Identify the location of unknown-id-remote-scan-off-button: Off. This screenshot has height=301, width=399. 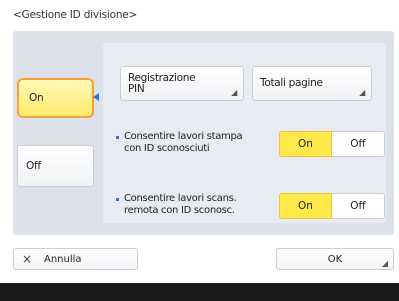
(358, 206).